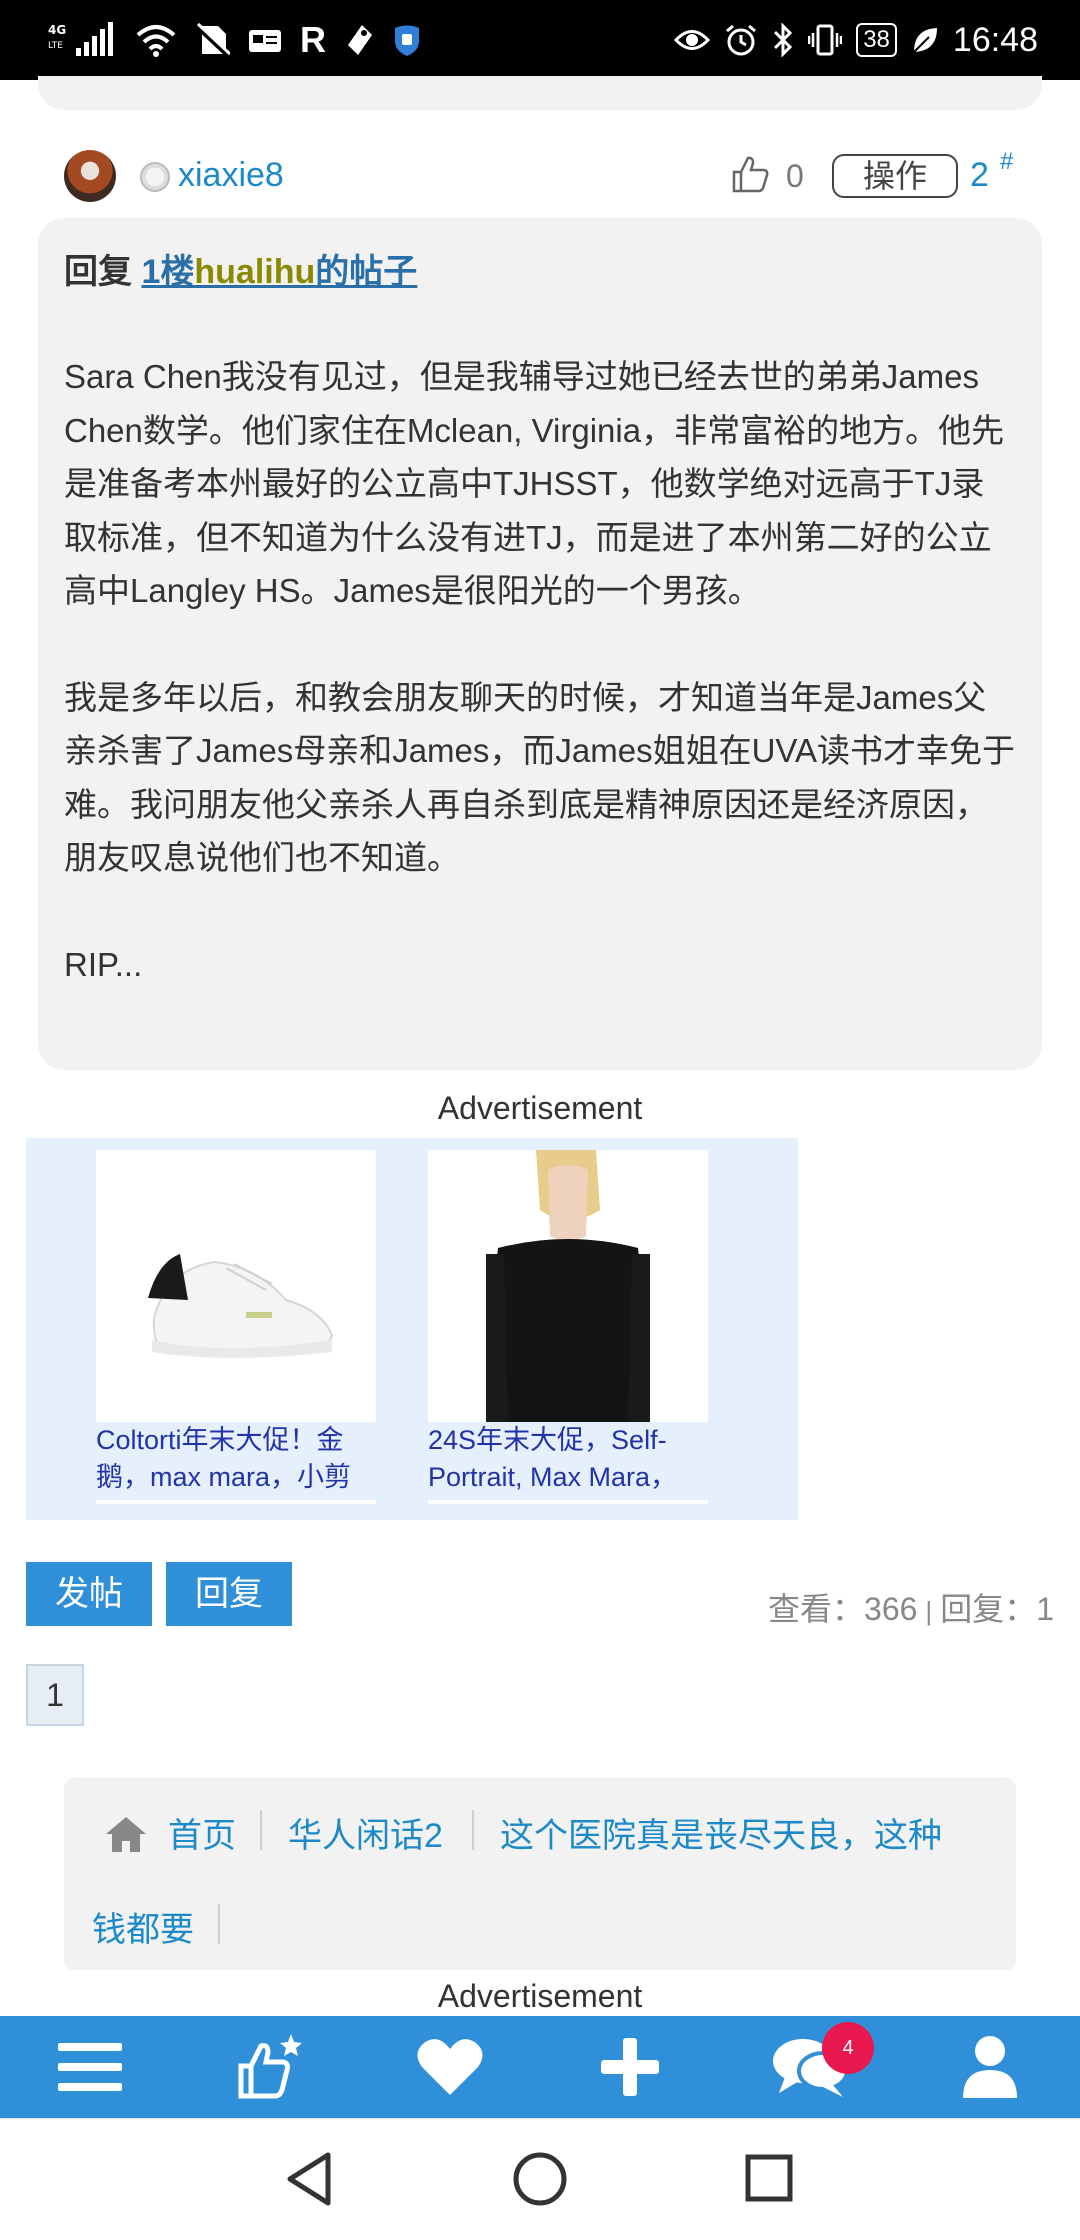  I want to click on previous-post-card, so click(540, 93).